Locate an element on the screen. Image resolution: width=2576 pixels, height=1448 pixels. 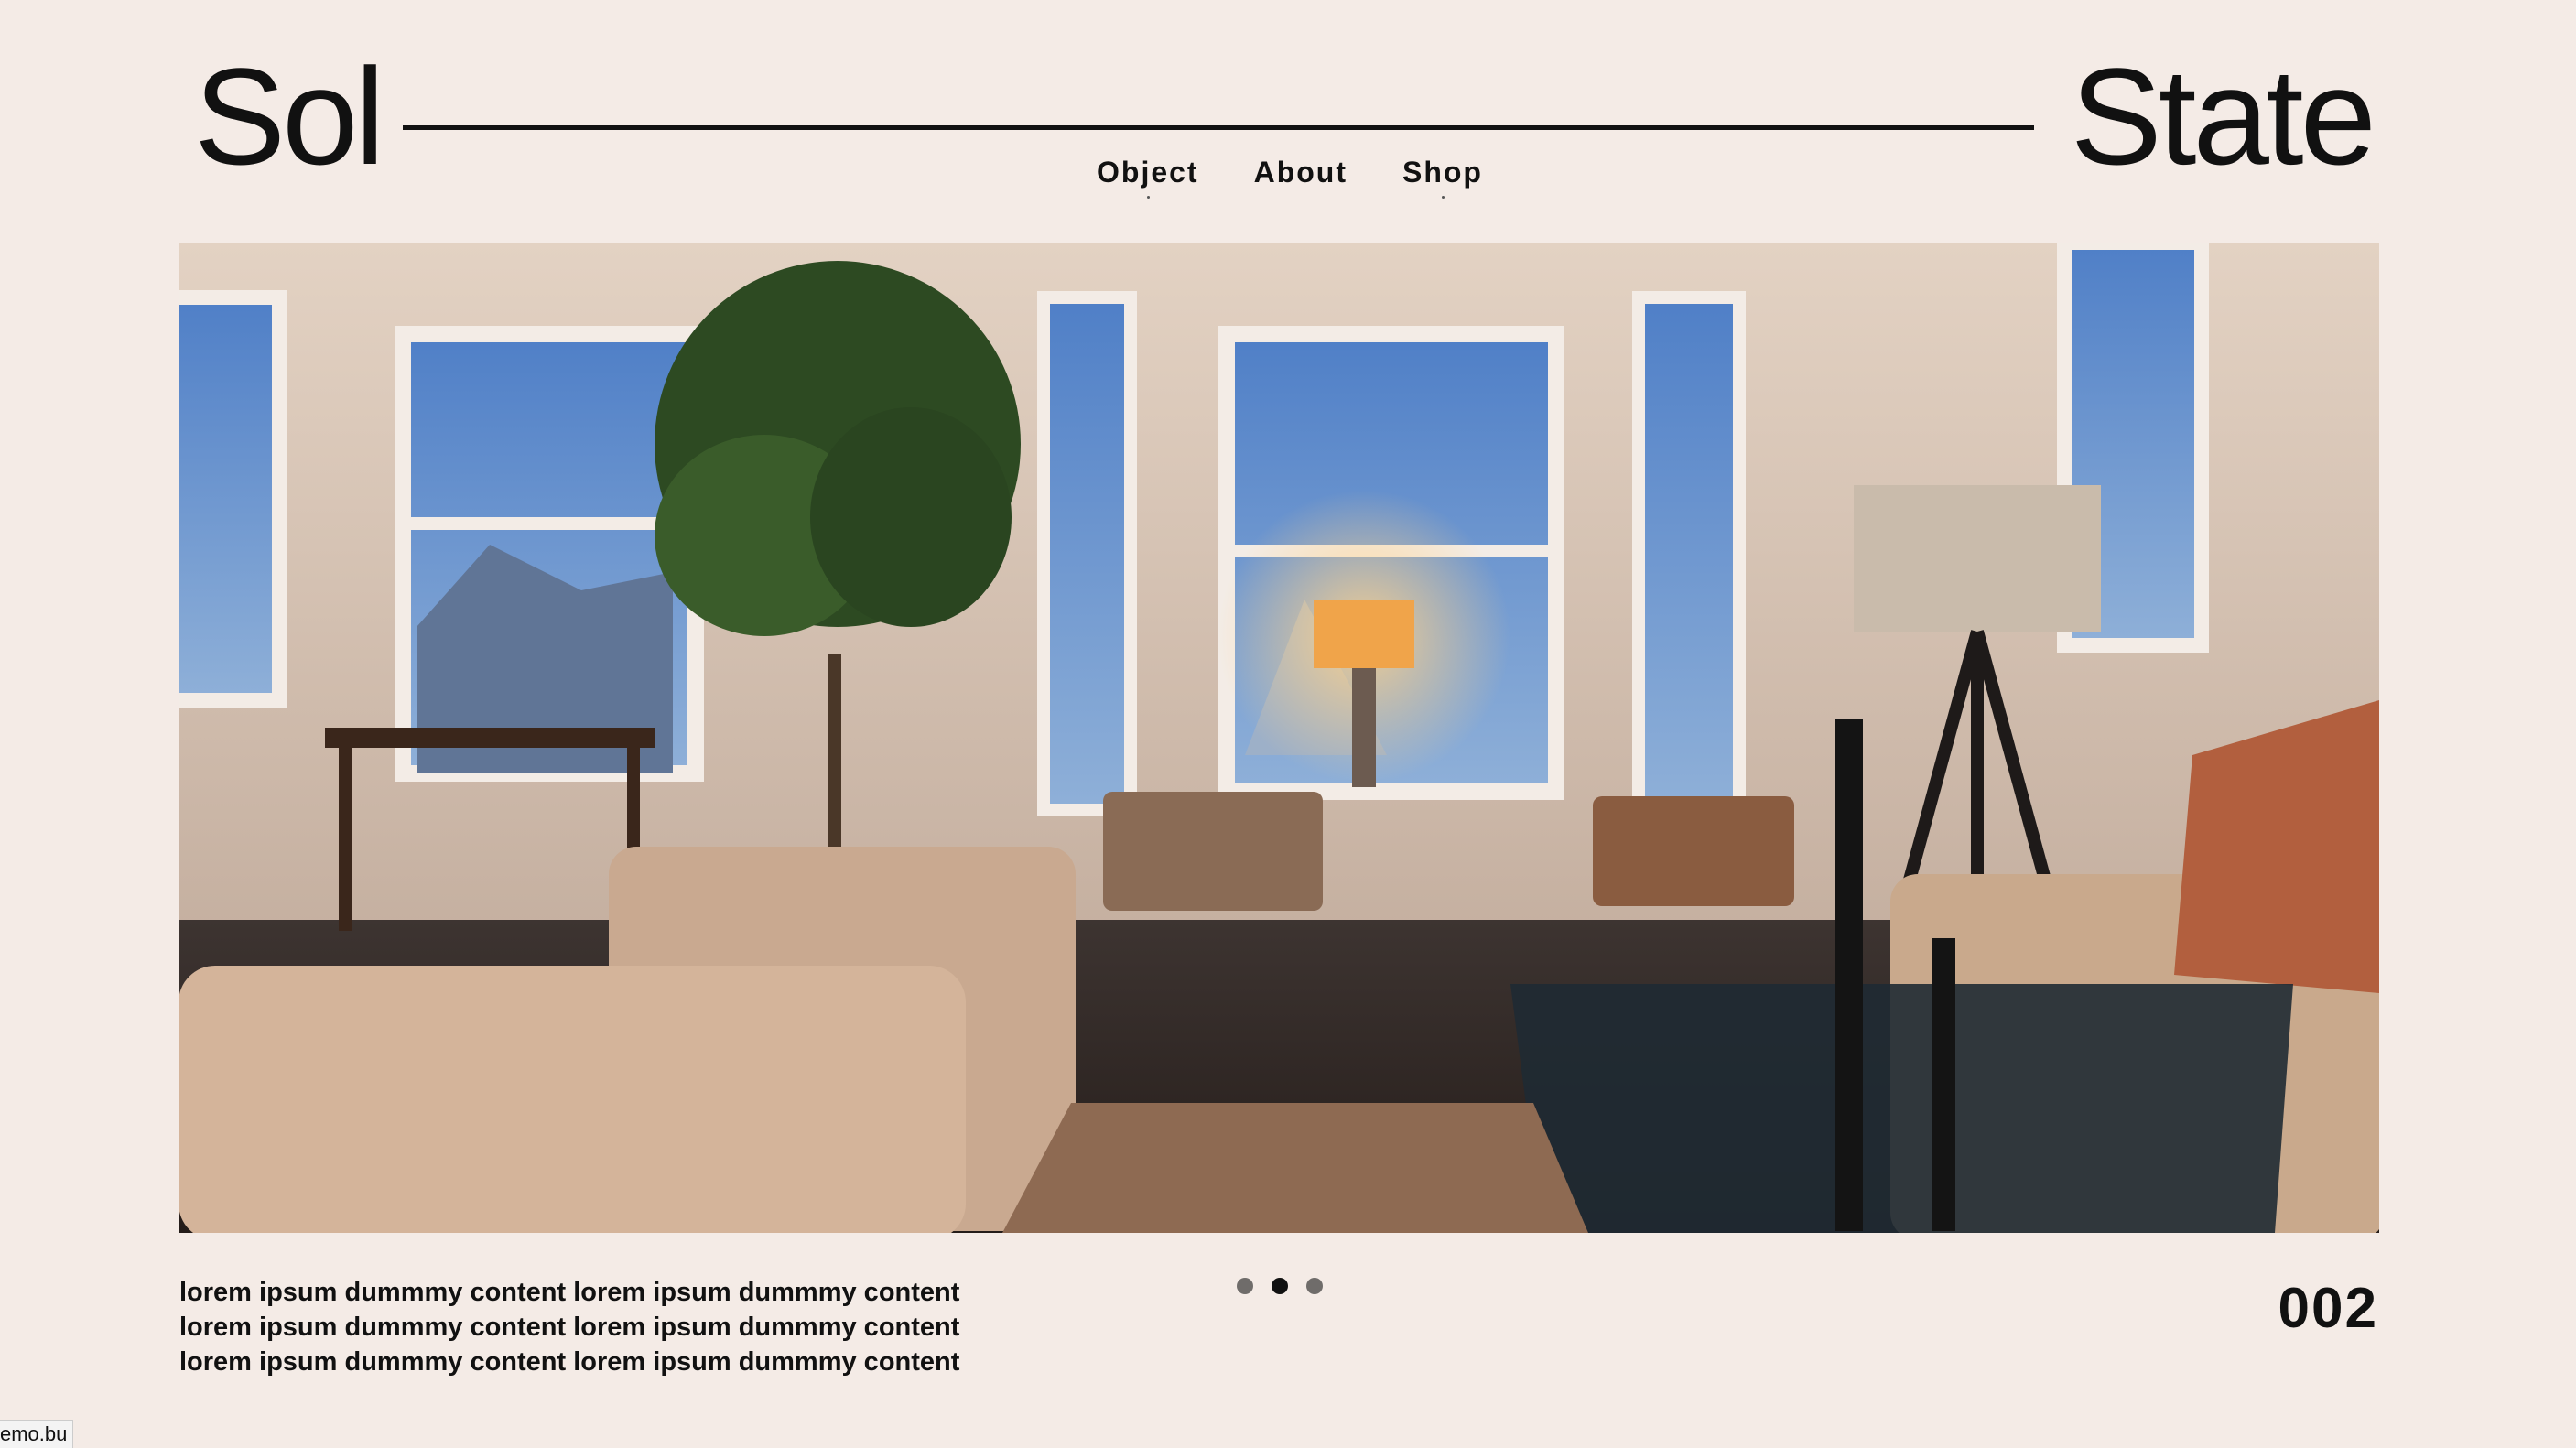
status-bar-url: emo.bu is located at coordinates (37, 1434).